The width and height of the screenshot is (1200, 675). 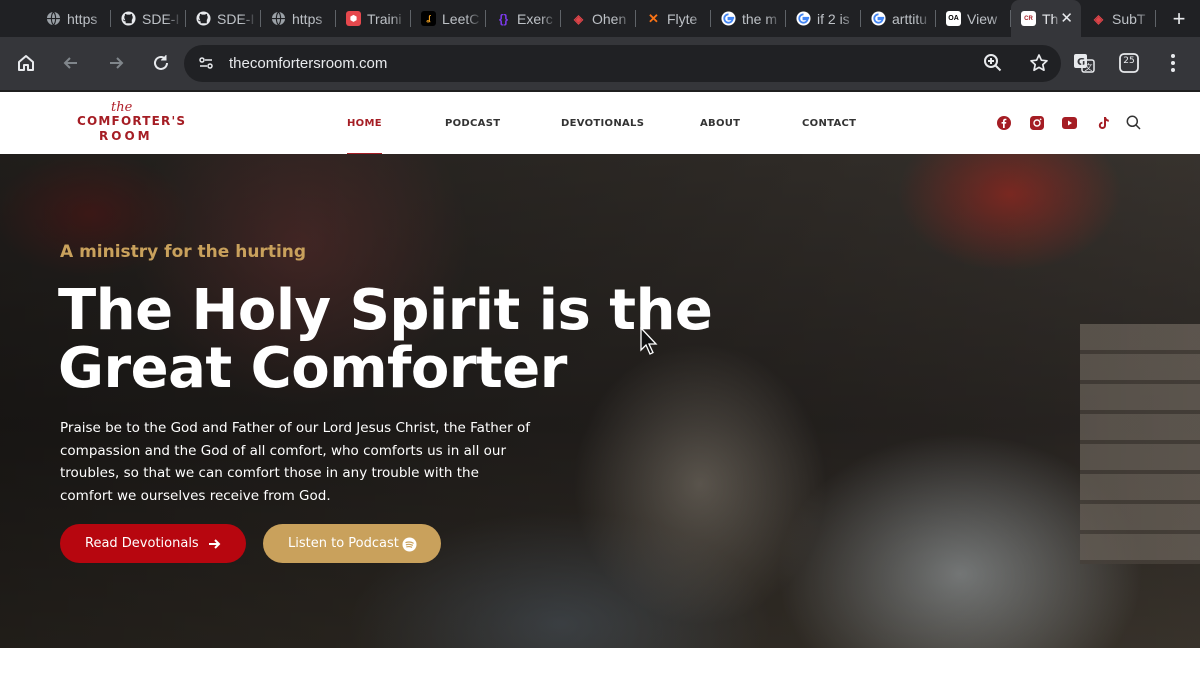 What do you see at coordinates (1129, 18) in the screenshot?
I see `tab-title: SubT` at bounding box center [1129, 18].